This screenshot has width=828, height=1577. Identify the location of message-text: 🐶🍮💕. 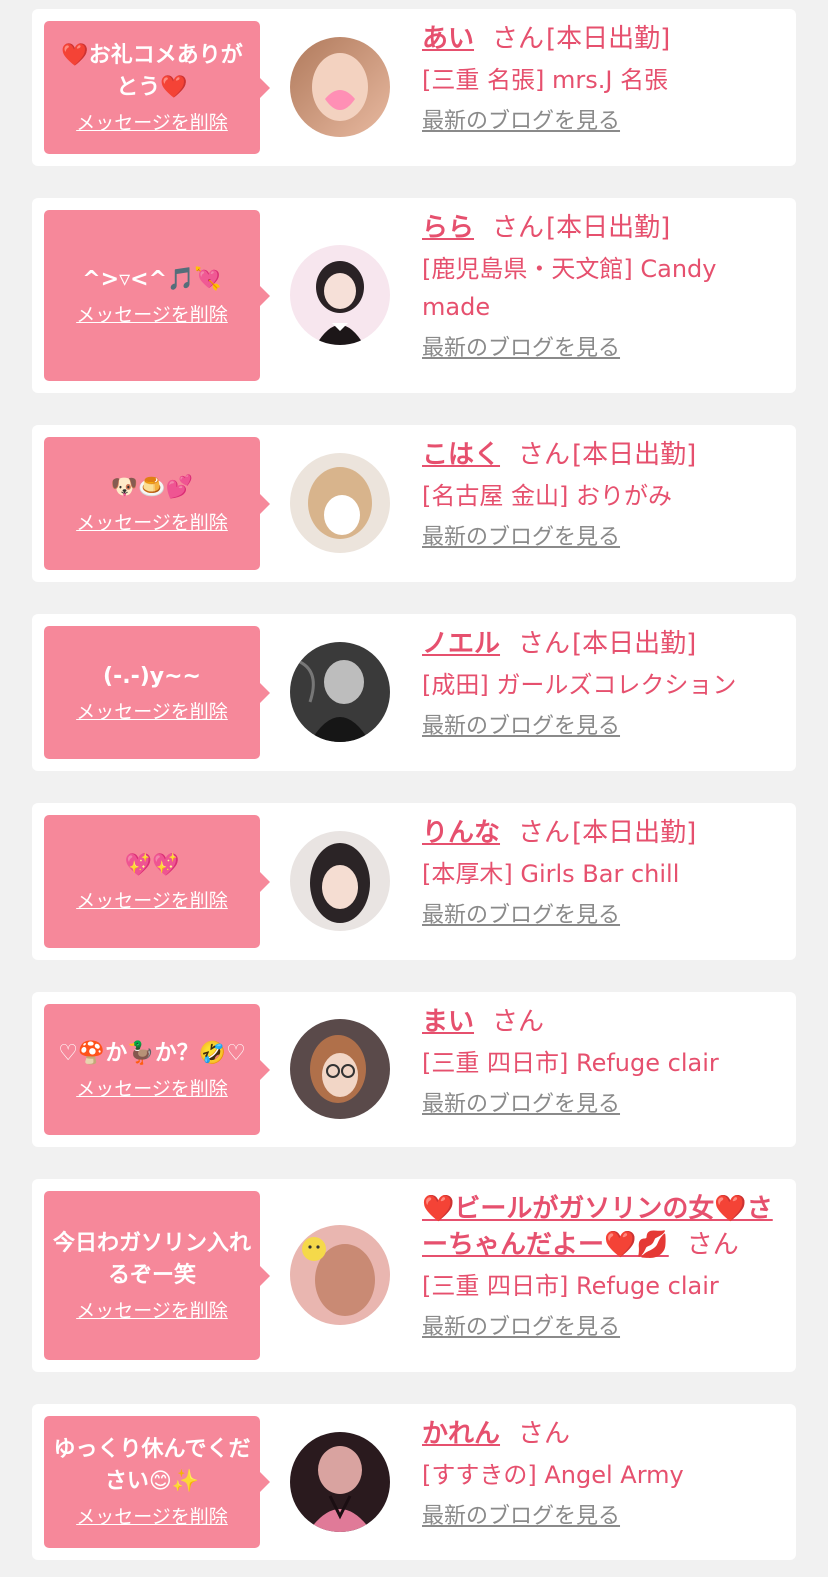
(152, 487).